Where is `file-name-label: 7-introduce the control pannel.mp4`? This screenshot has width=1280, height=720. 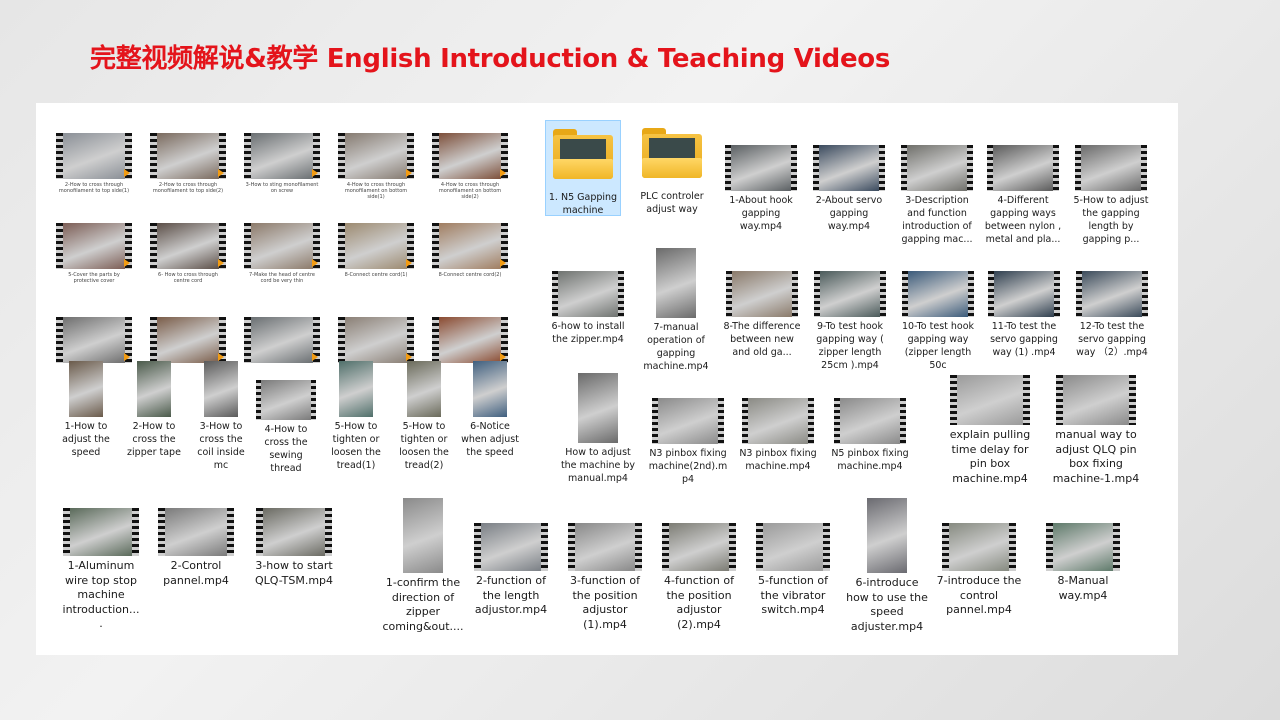 file-name-label: 7-introduce the control pannel.mp4 is located at coordinates (979, 595).